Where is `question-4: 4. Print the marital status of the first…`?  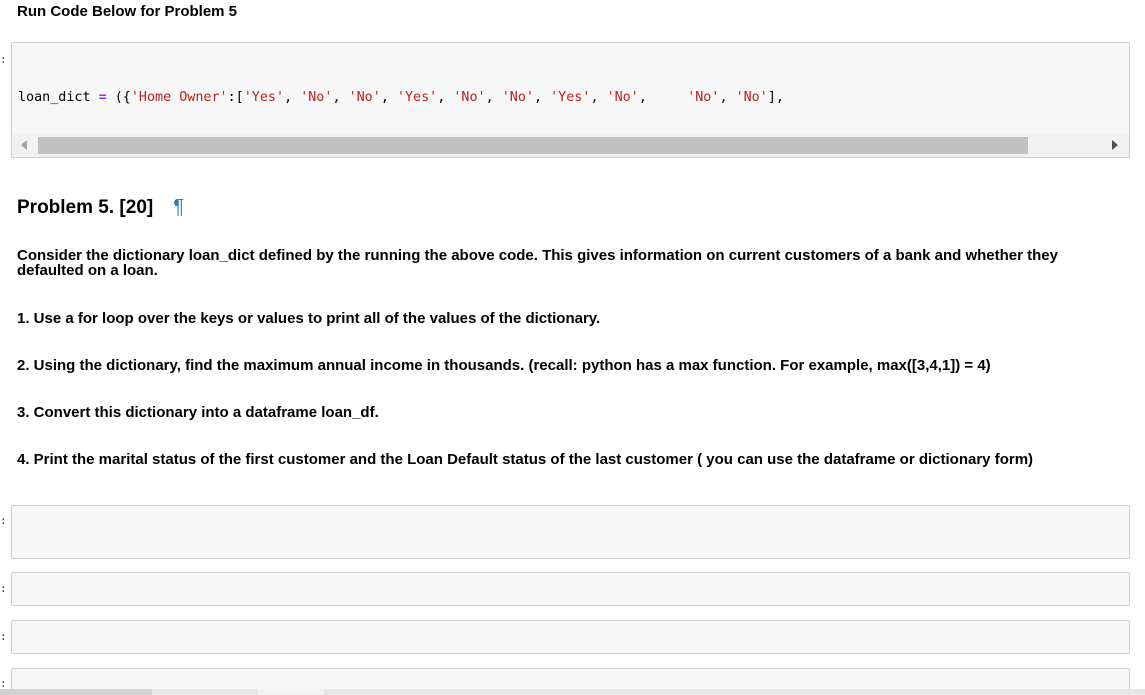 question-4: 4. Print the marital status of the first… is located at coordinates (525, 459).